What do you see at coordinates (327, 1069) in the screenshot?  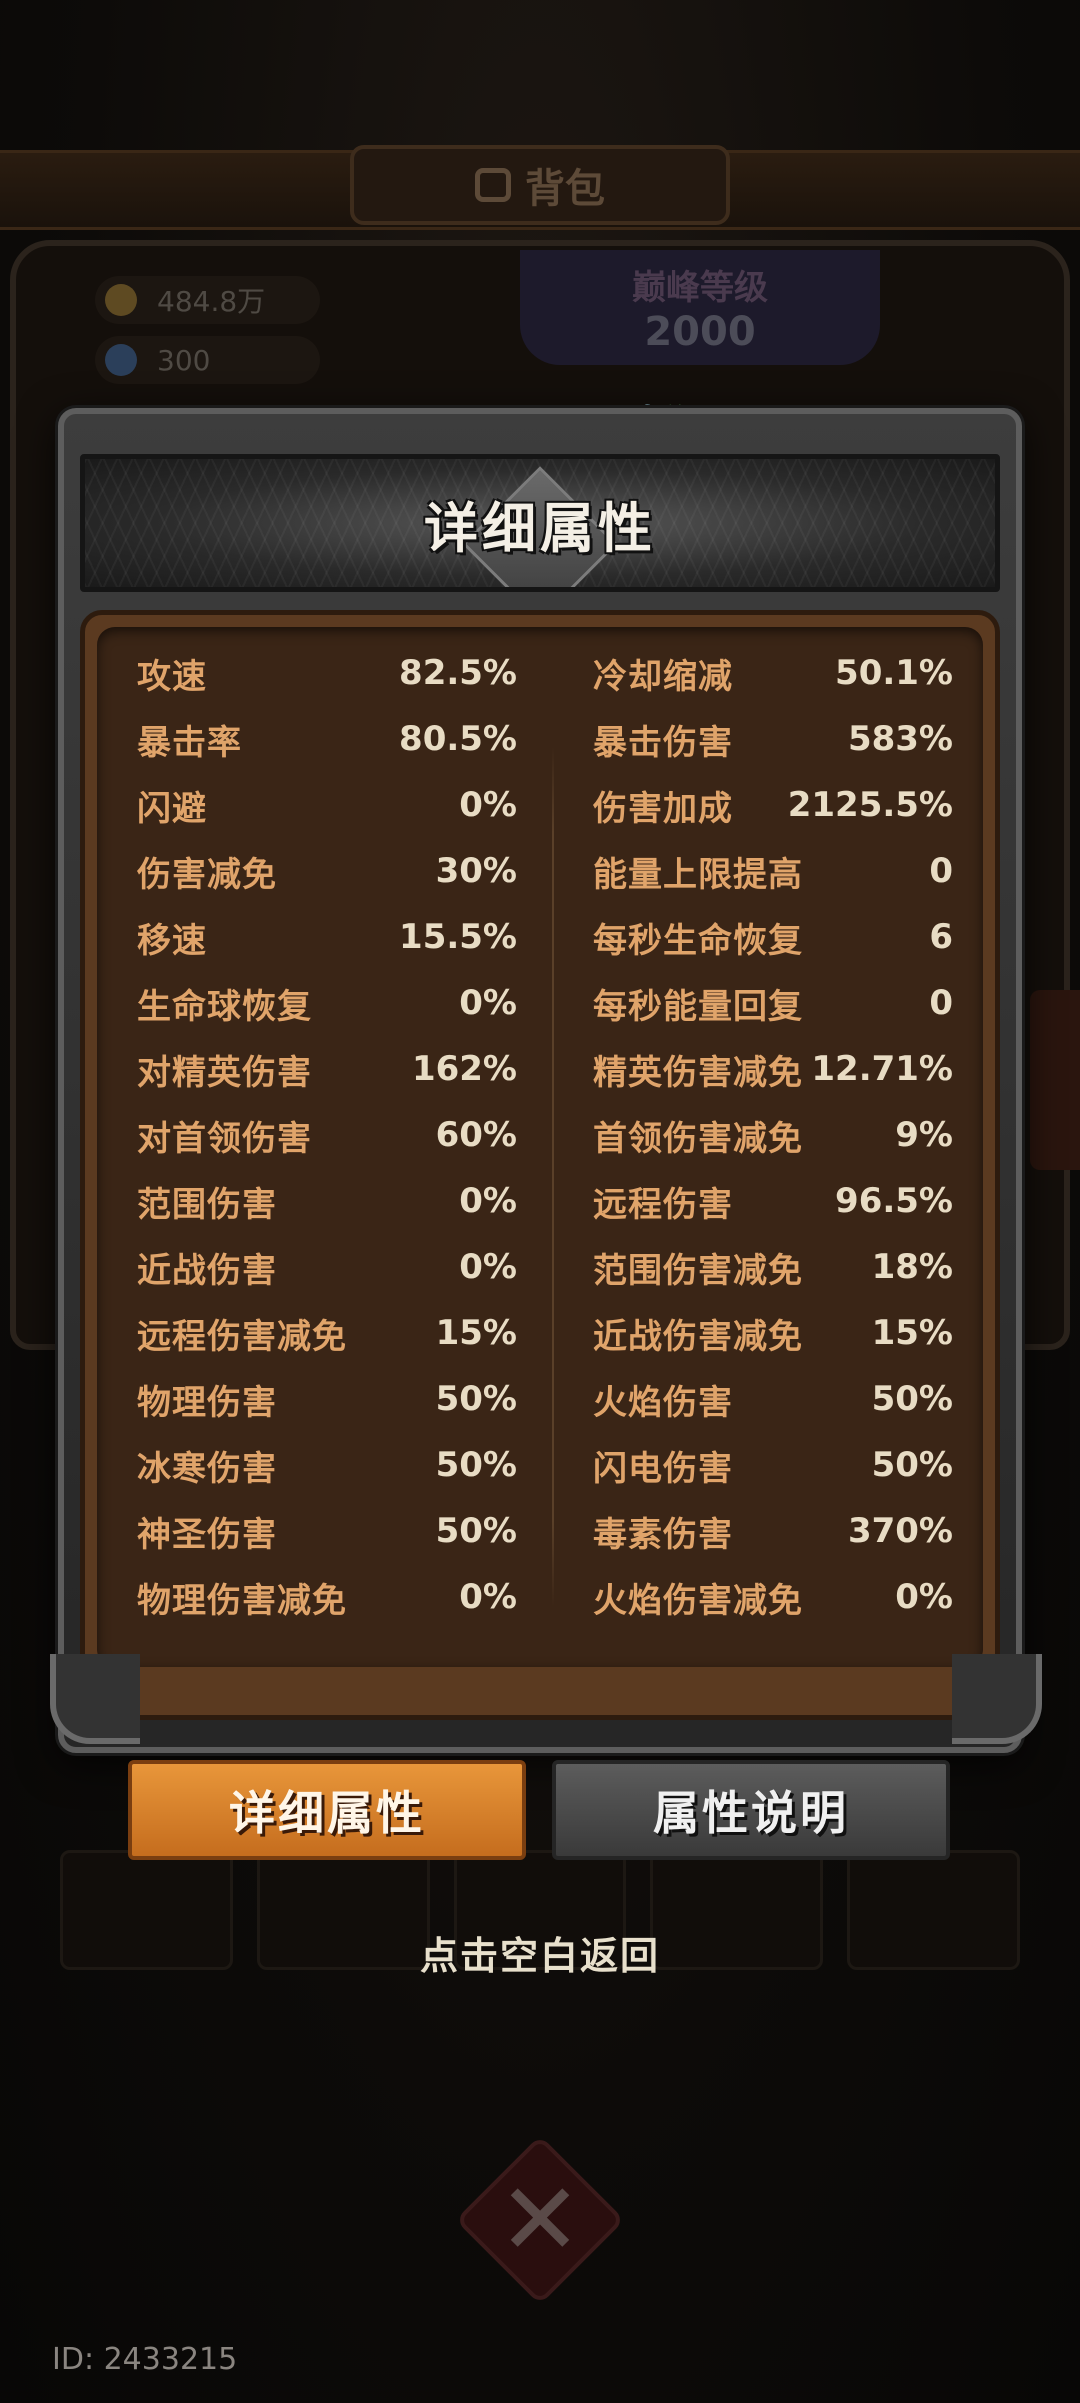 I see `stat-row: 对精英伤害 162%` at bounding box center [327, 1069].